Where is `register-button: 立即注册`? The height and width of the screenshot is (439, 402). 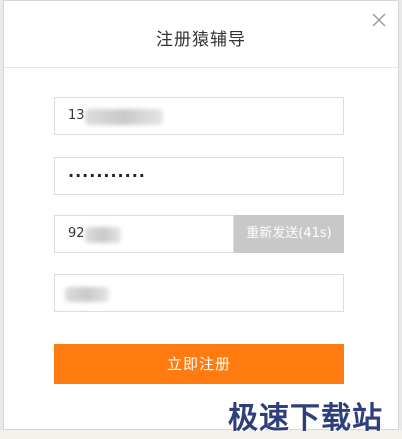
register-button: 立即注册 is located at coordinates (199, 364).